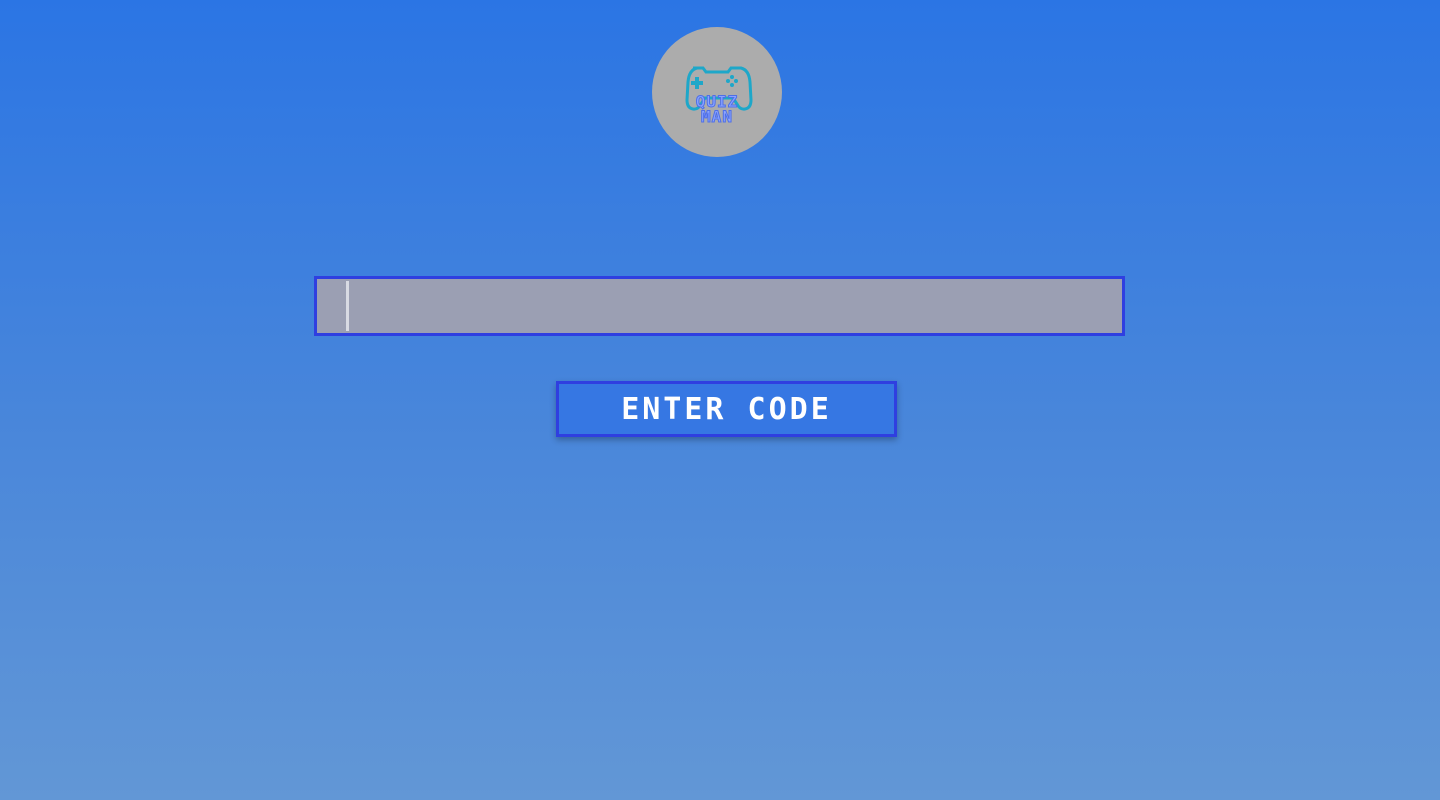 This screenshot has width=1440, height=800. Describe the element at coordinates (726, 409) in the screenshot. I see `enter-code-button: ENTER CODE` at that location.